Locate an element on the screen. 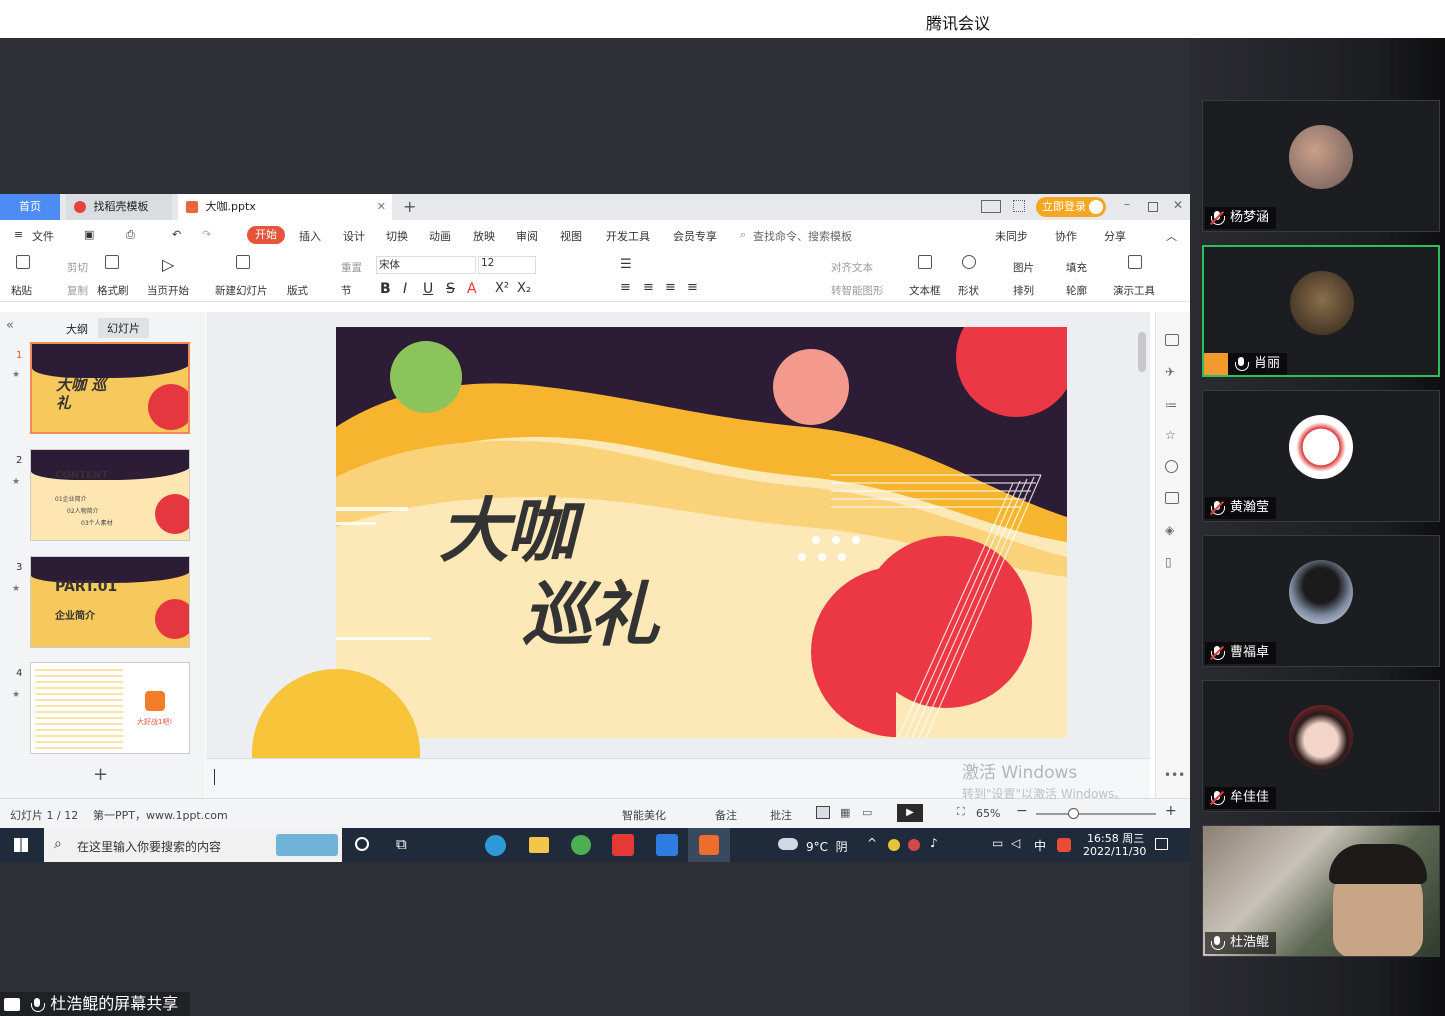 The width and height of the screenshot is (1445, 1016). panel-tab-slides: 幻灯片 is located at coordinates (123, 328).